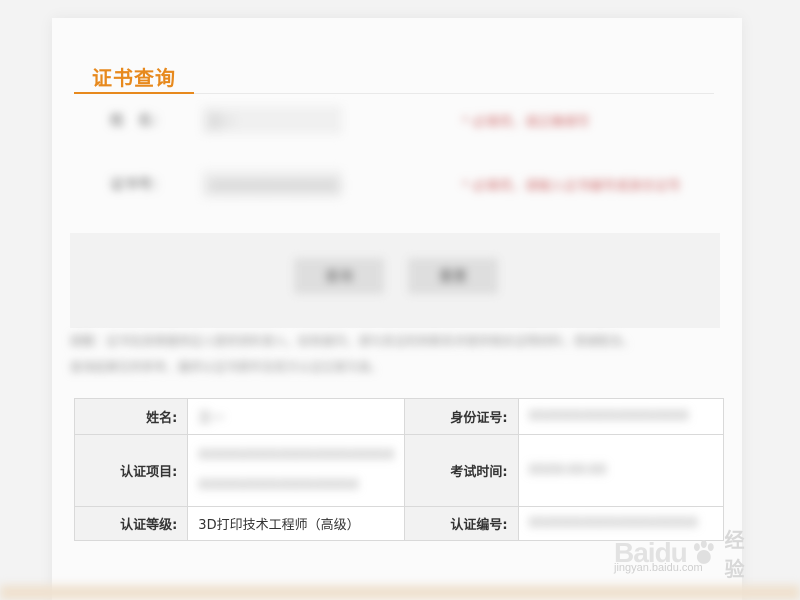 Image resolution: width=800 pixels, height=600 pixels. Describe the element at coordinates (226, 367) in the screenshot. I see `notice-line-2: 查询结果仅供参考，最终以证书原件及官方认证记录为准。` at that location.